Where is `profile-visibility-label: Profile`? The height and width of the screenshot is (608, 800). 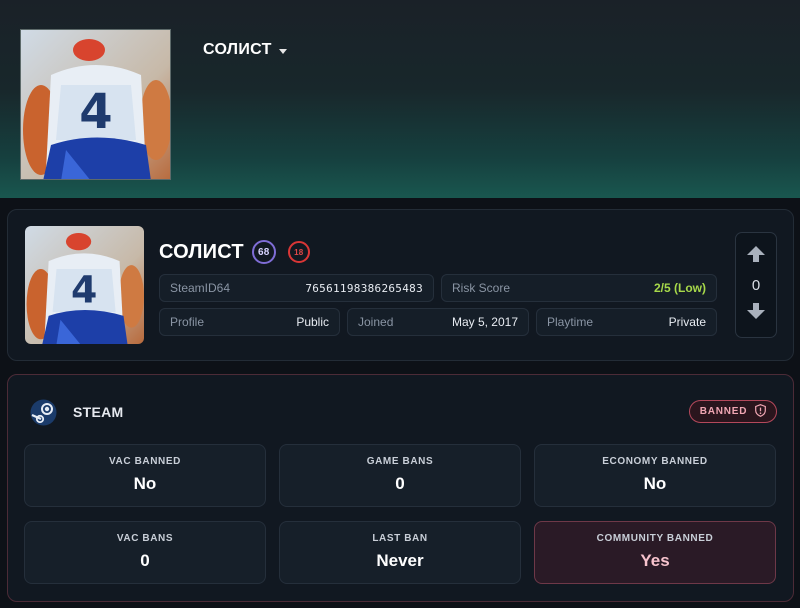
profile-visibility-label: Profile is located at coordinates (187, 322).